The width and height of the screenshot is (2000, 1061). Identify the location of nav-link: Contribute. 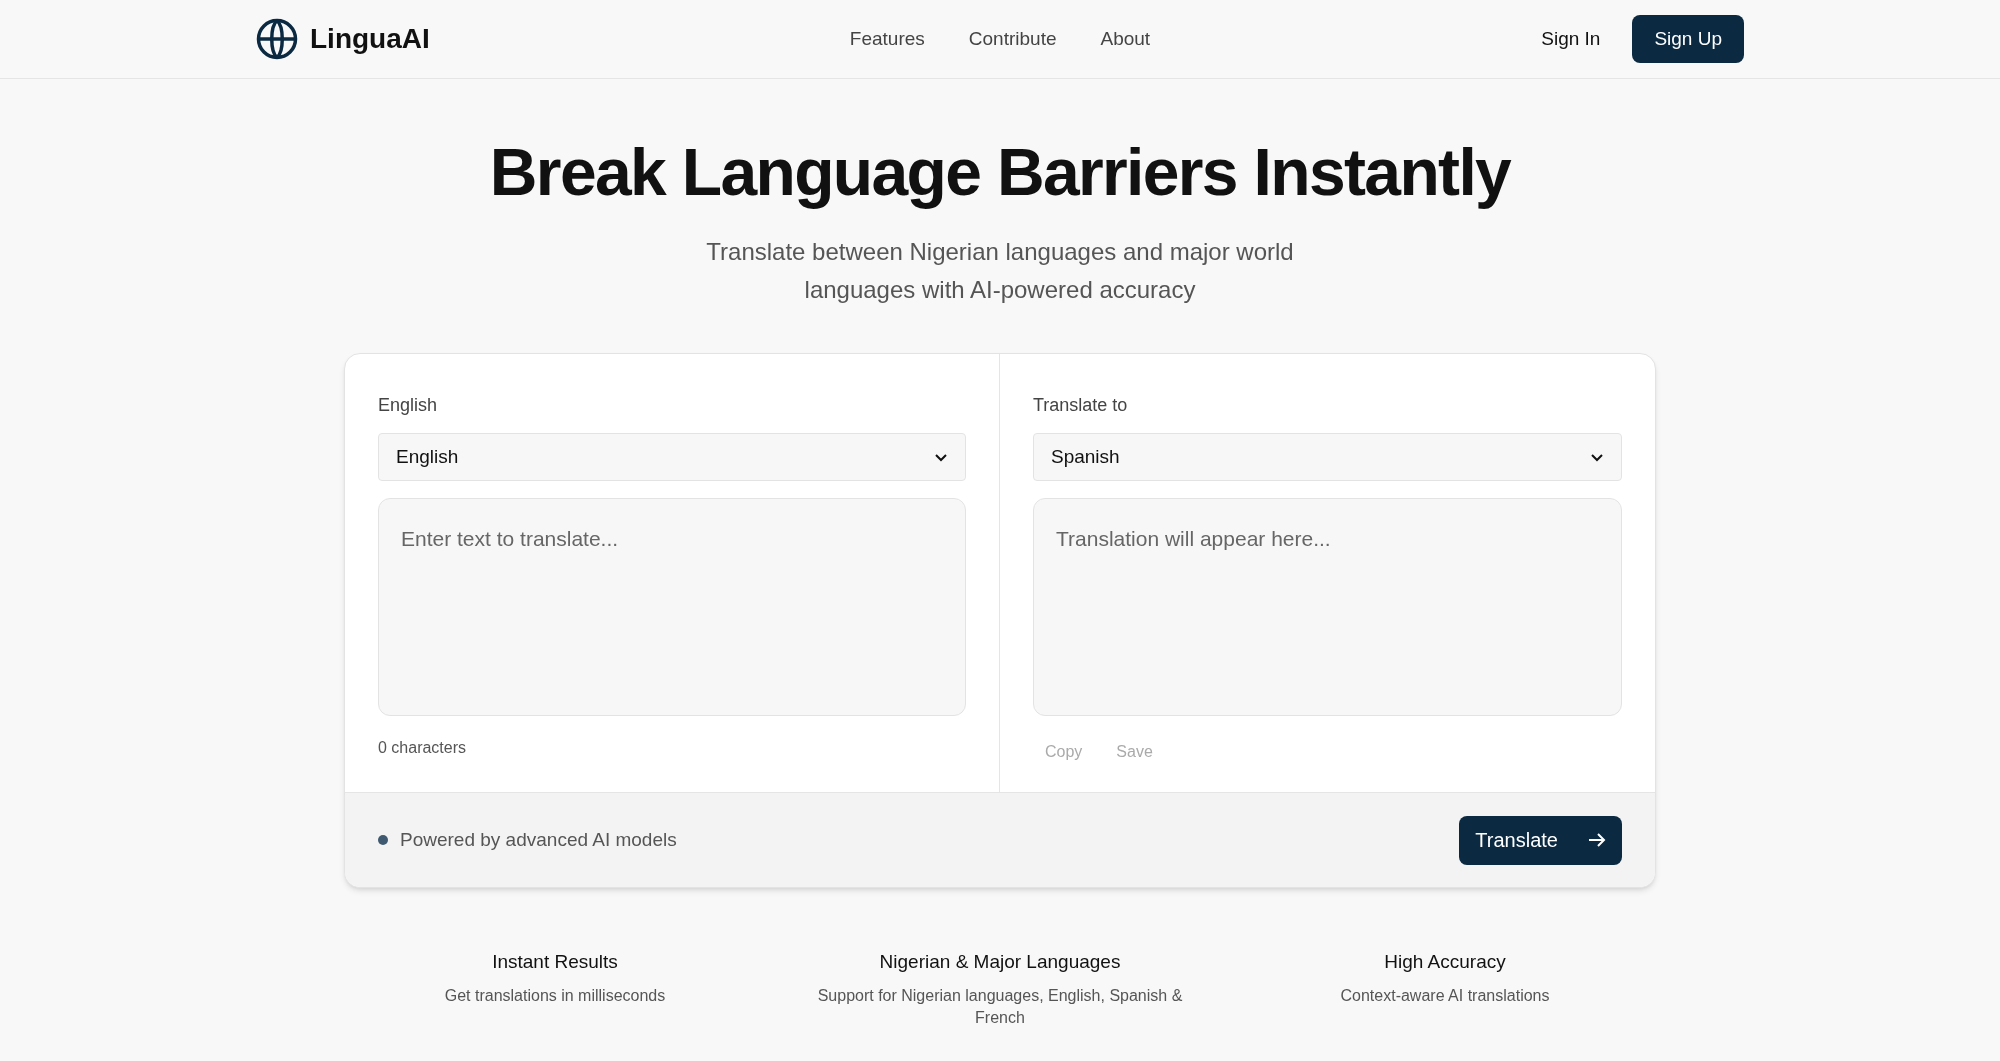
(1012, 39).